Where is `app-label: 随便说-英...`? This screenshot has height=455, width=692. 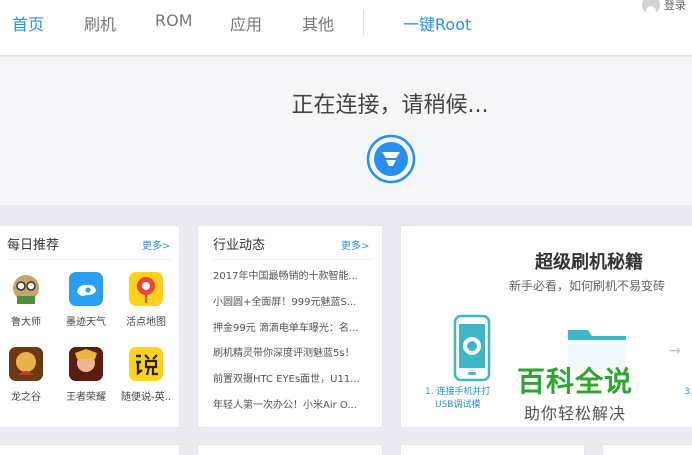
app-label: 随便说-英... is located at coordinates (146, 397).